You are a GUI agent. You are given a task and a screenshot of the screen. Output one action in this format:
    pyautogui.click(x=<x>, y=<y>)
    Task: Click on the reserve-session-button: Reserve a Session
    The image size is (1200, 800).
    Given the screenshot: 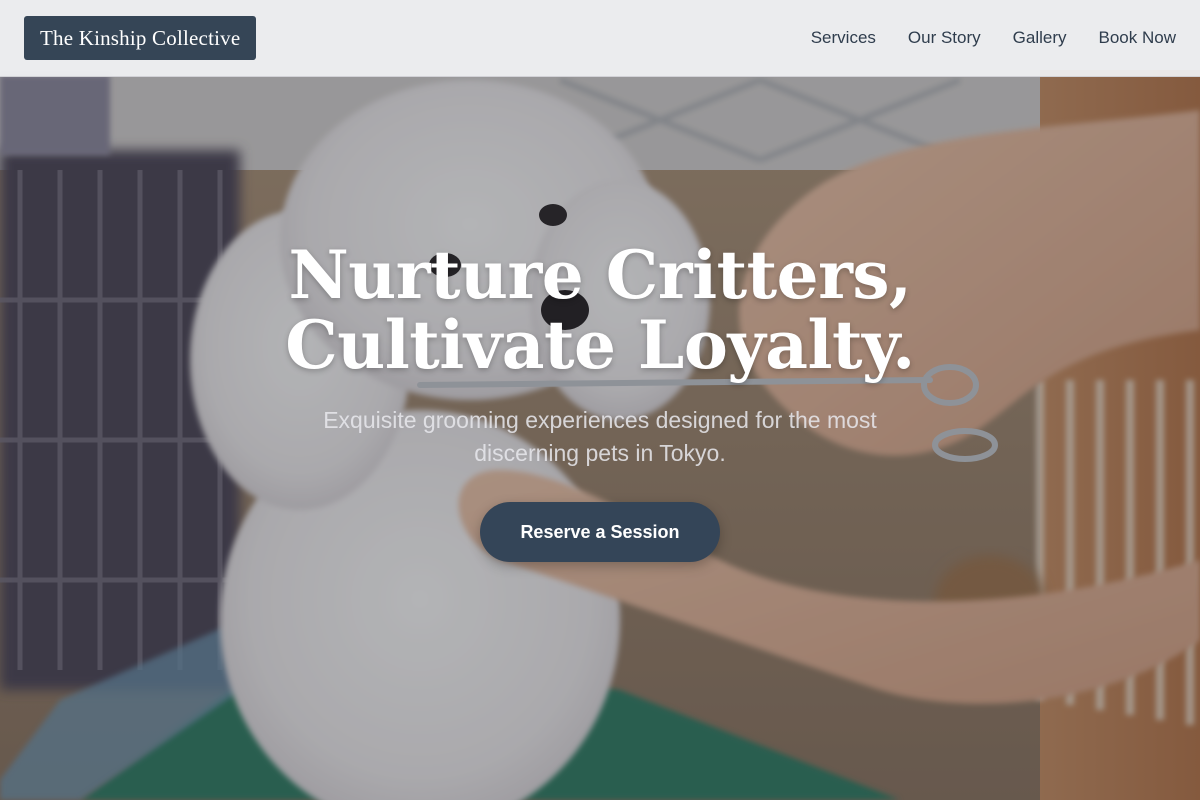 What is the action you would take?
    pyautogui.click(x=600, y=532)
    